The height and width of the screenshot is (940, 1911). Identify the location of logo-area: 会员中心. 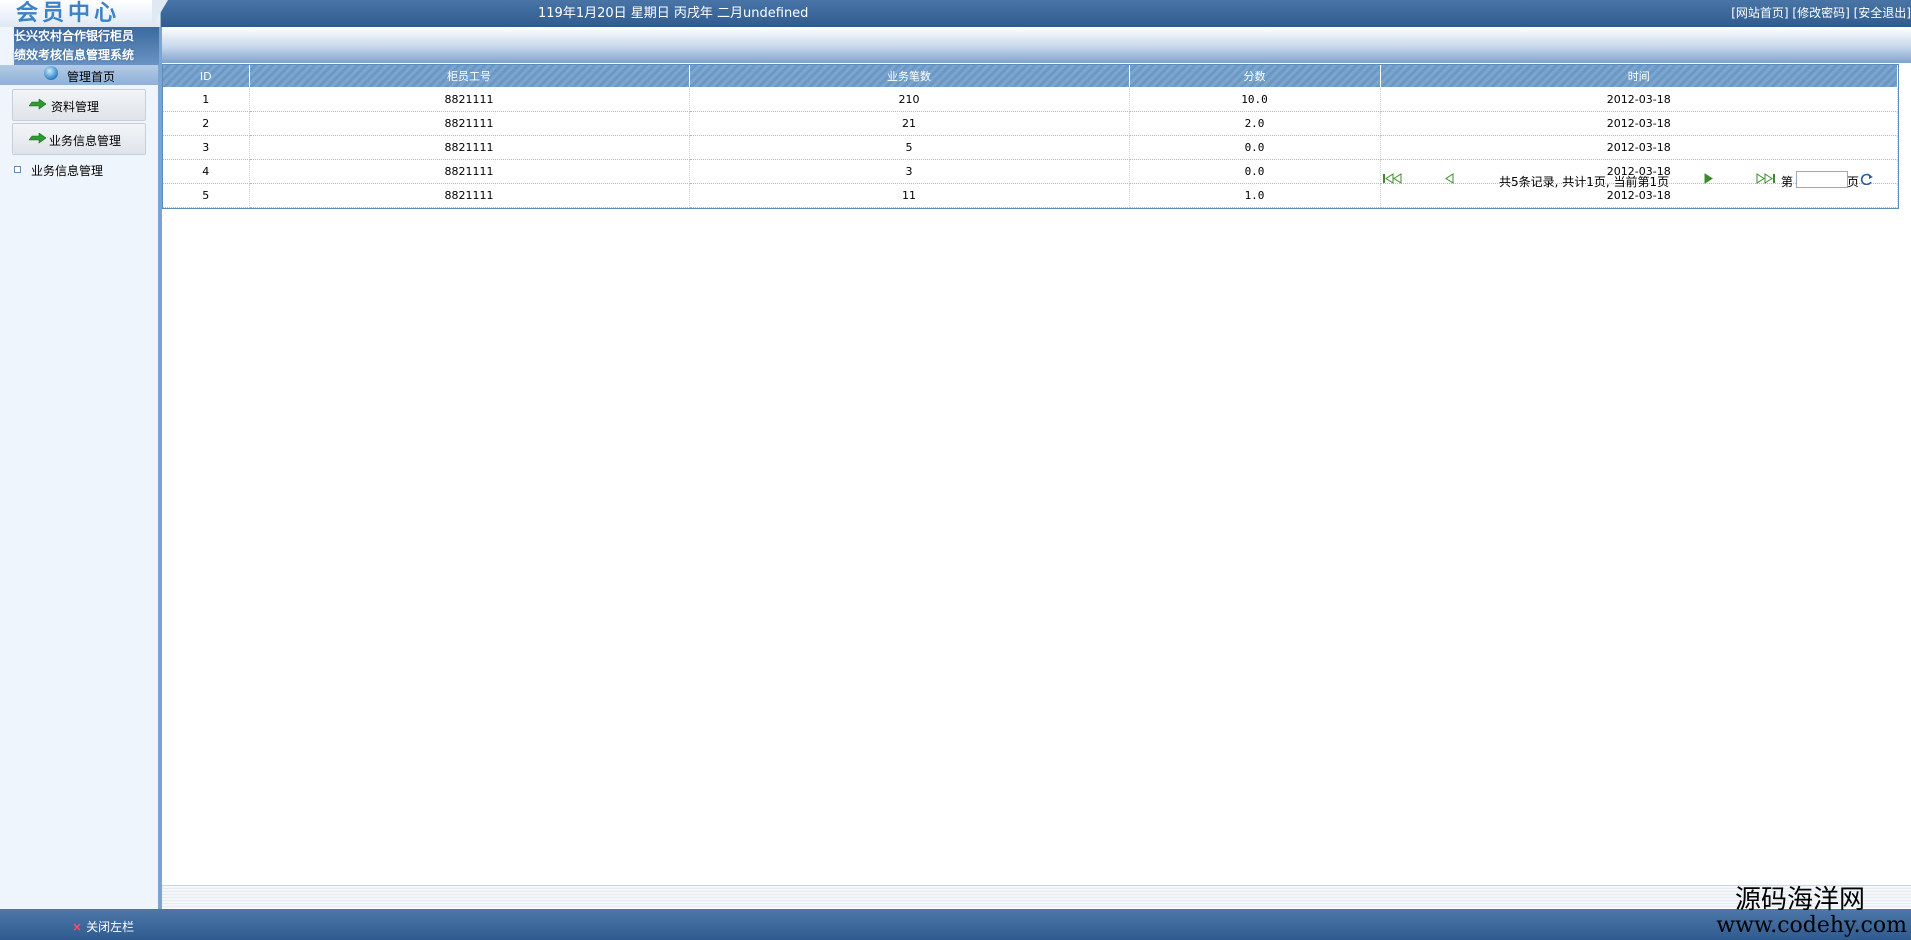
(80, 13).